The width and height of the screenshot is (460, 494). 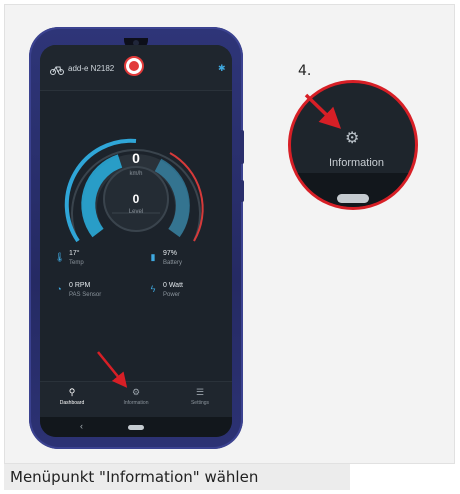 What do you see at coordinates (357, 163) in the screenshot?
I see `zoom-information-label: Information` at bounding box center [357, 163].